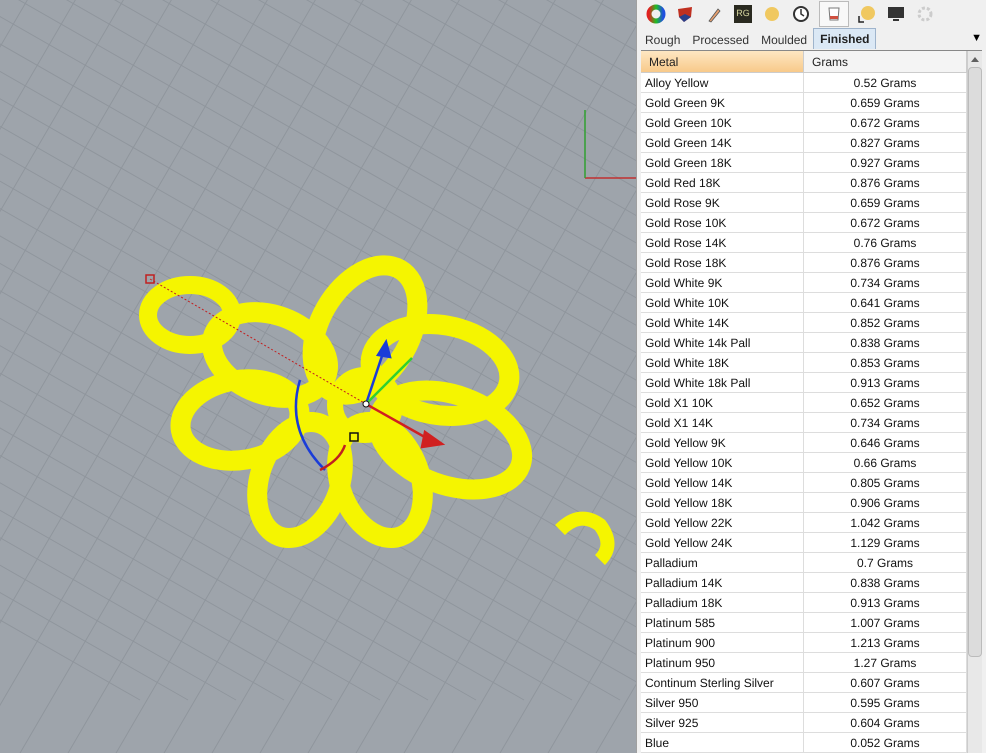 The width and height of the screenshot is (986, 753). Describe the element at coordinates (722, 603) in the screenshot. I see `metal-cell: Palladium 18K` at that location.